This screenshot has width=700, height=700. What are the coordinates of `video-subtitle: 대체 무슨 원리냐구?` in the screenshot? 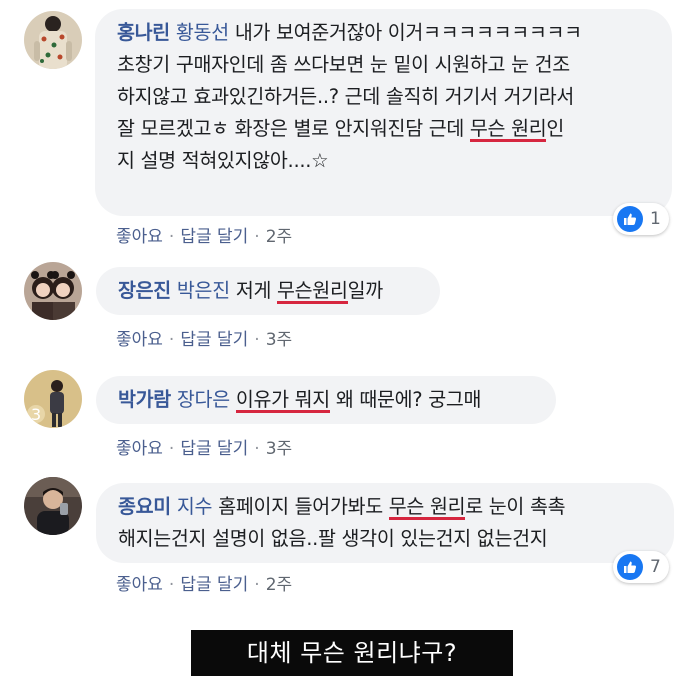 It's located at (352, 653).